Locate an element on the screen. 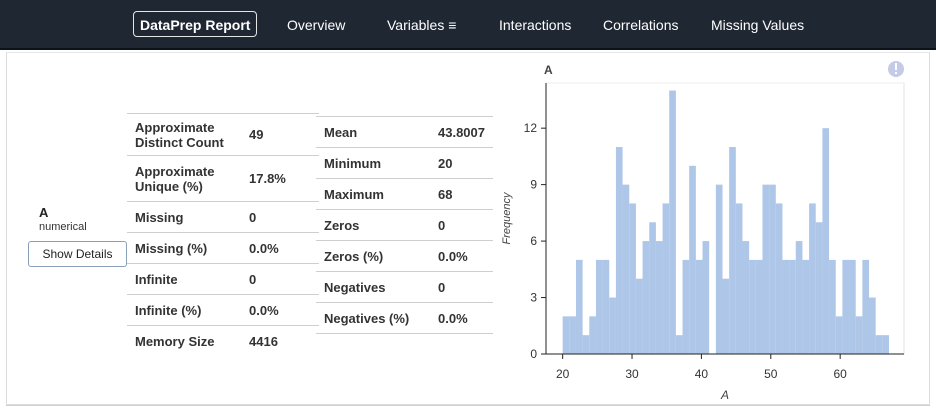 This screenshot has height=409, width=936. stat-row: Negatives (%) 0.0% is located at coordinates (404, 318).